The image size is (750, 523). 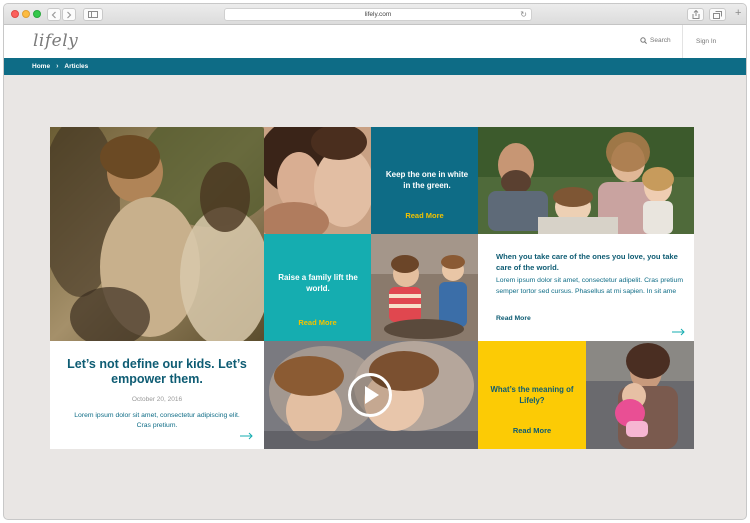 What do you see at coordinates (15, 14) in the screenshot?
I see `close-window-button` at bounding box center [15, 14].